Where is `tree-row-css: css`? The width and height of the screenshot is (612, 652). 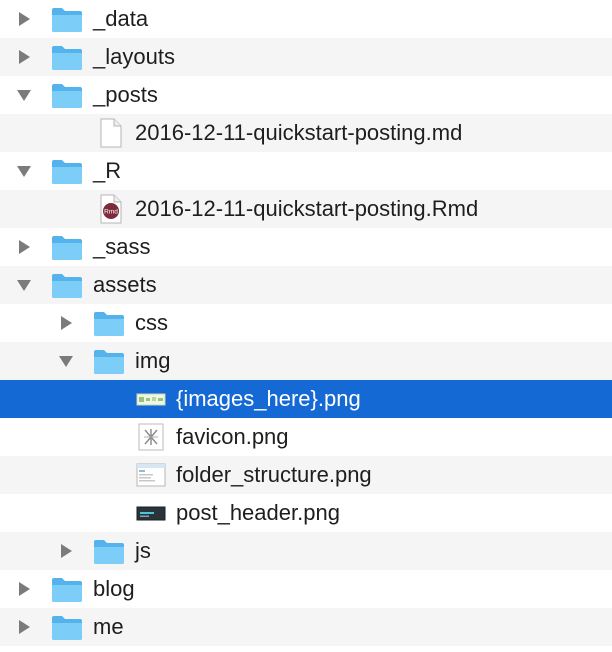
tree-row-css: css is located at coordinates (306, 323).